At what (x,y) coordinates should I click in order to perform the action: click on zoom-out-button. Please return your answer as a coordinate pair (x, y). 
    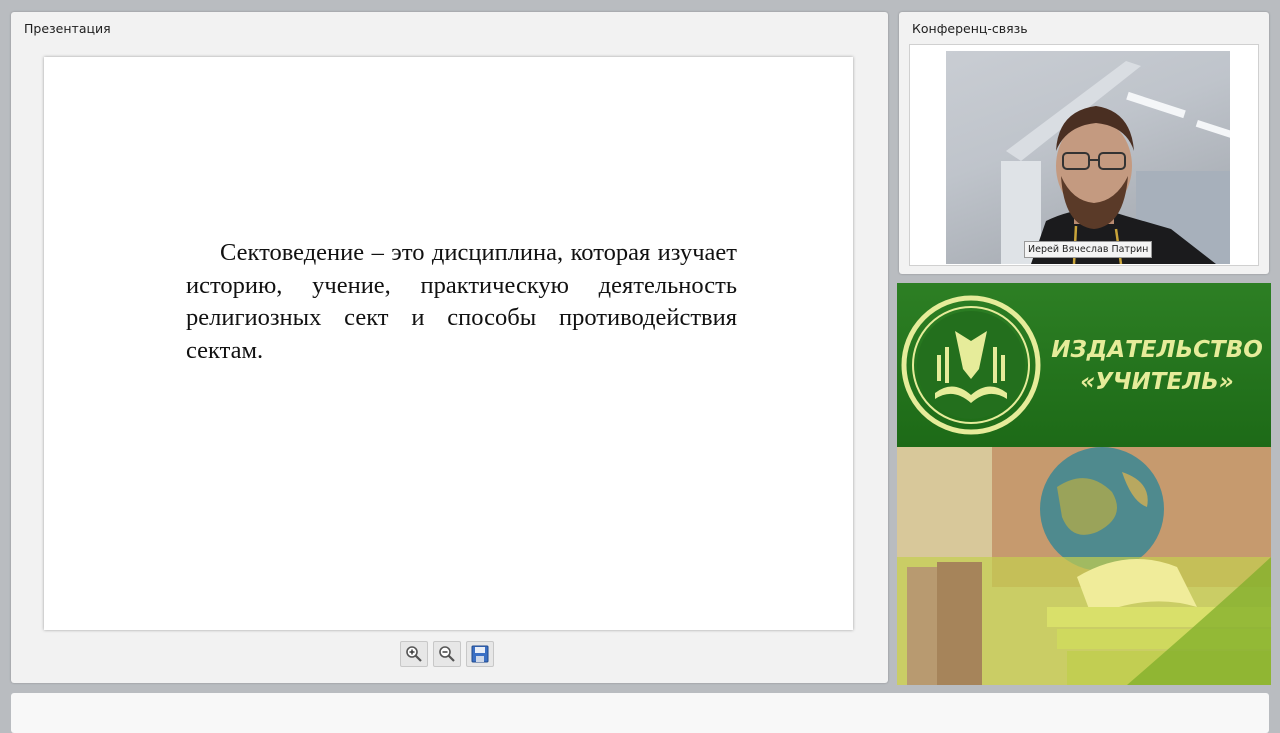
    Looking at the image, I should click on (447, 654).